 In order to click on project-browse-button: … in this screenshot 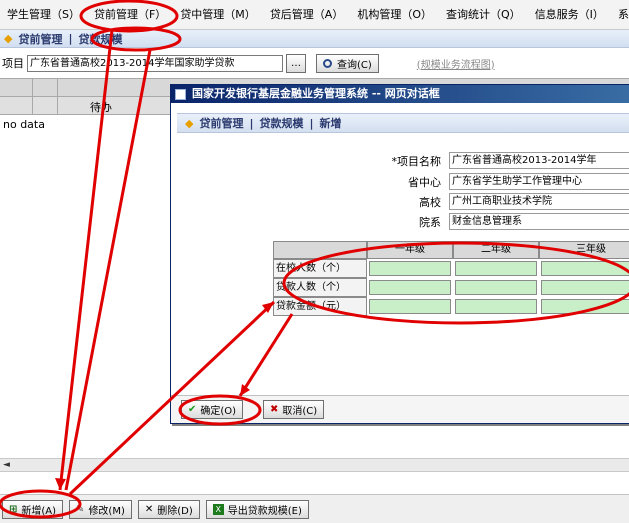, I will do `click(296, 63)`.